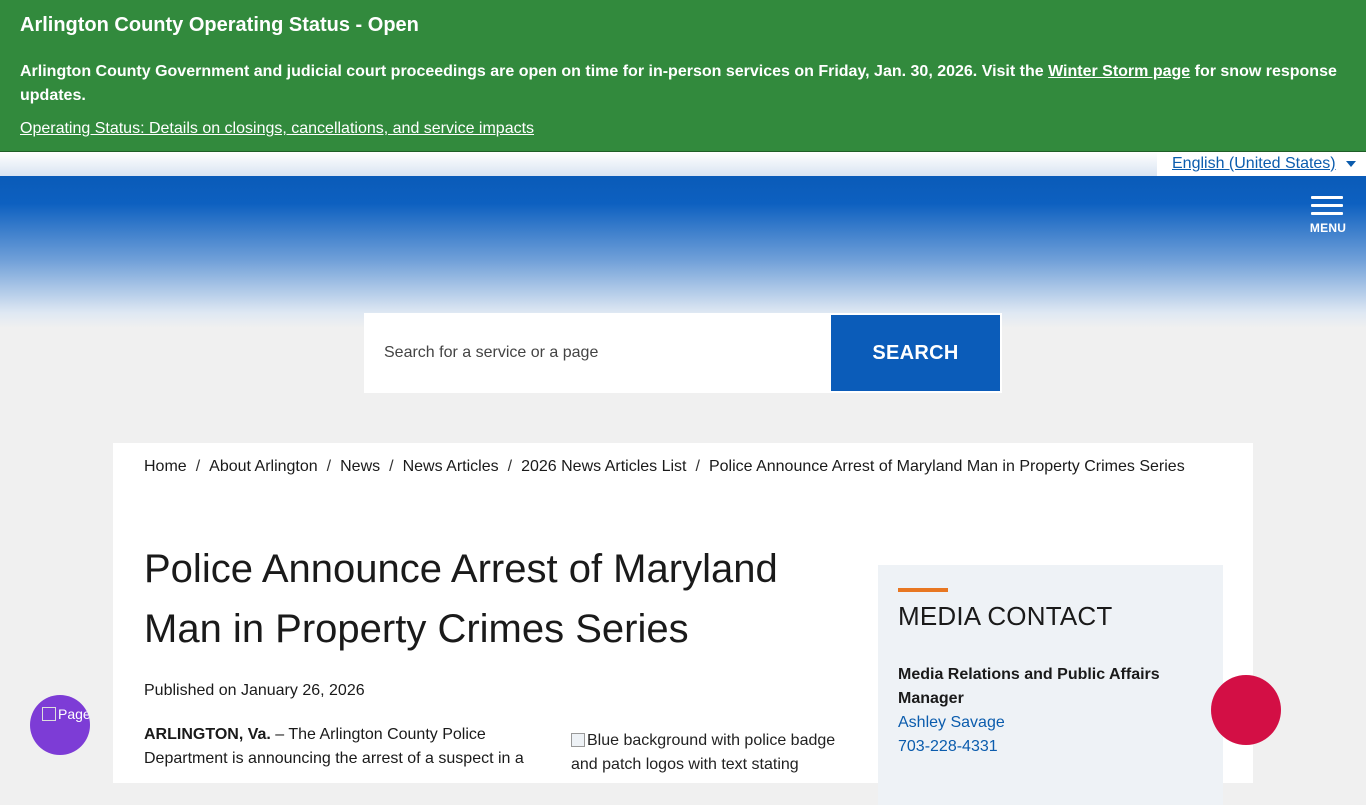  Describe the element at coordinates (1254, 164) in the screenshot. I see `language-selected: English (United States)` at that location.